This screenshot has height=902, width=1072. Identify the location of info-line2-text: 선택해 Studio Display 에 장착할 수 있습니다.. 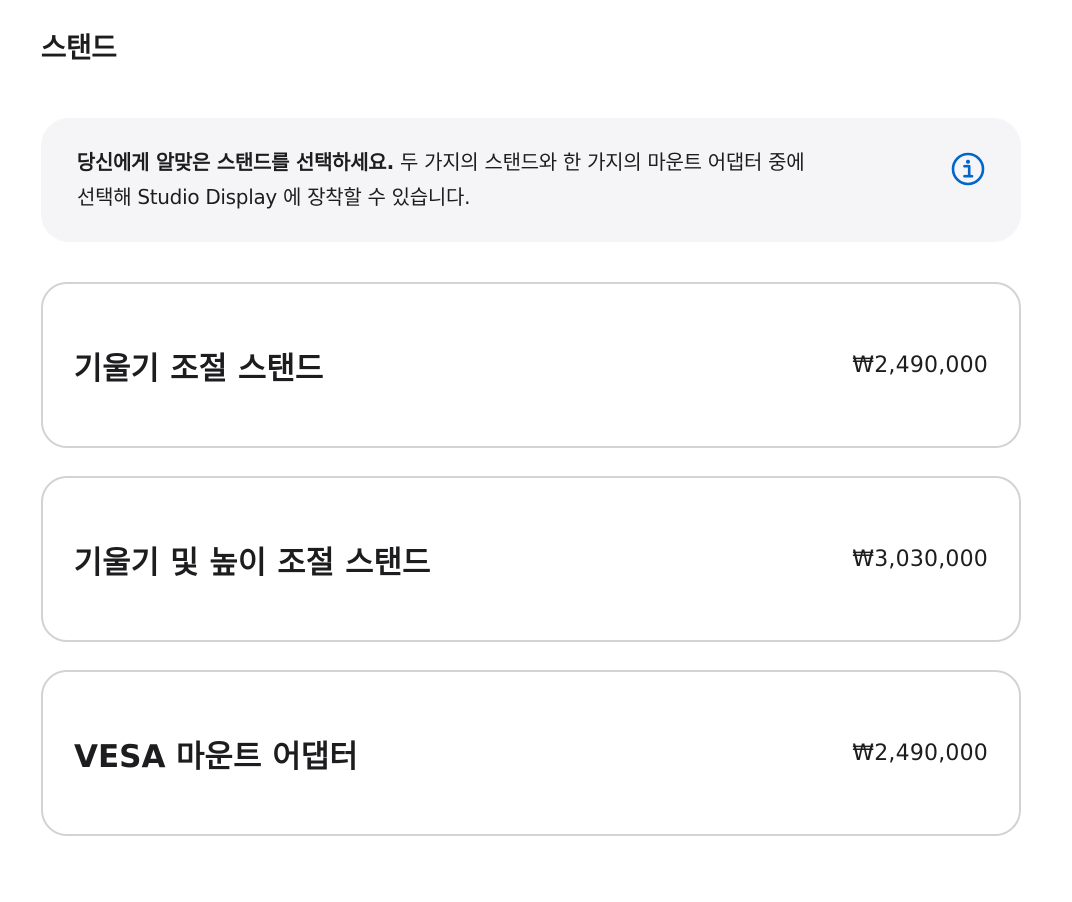
(274, 197).